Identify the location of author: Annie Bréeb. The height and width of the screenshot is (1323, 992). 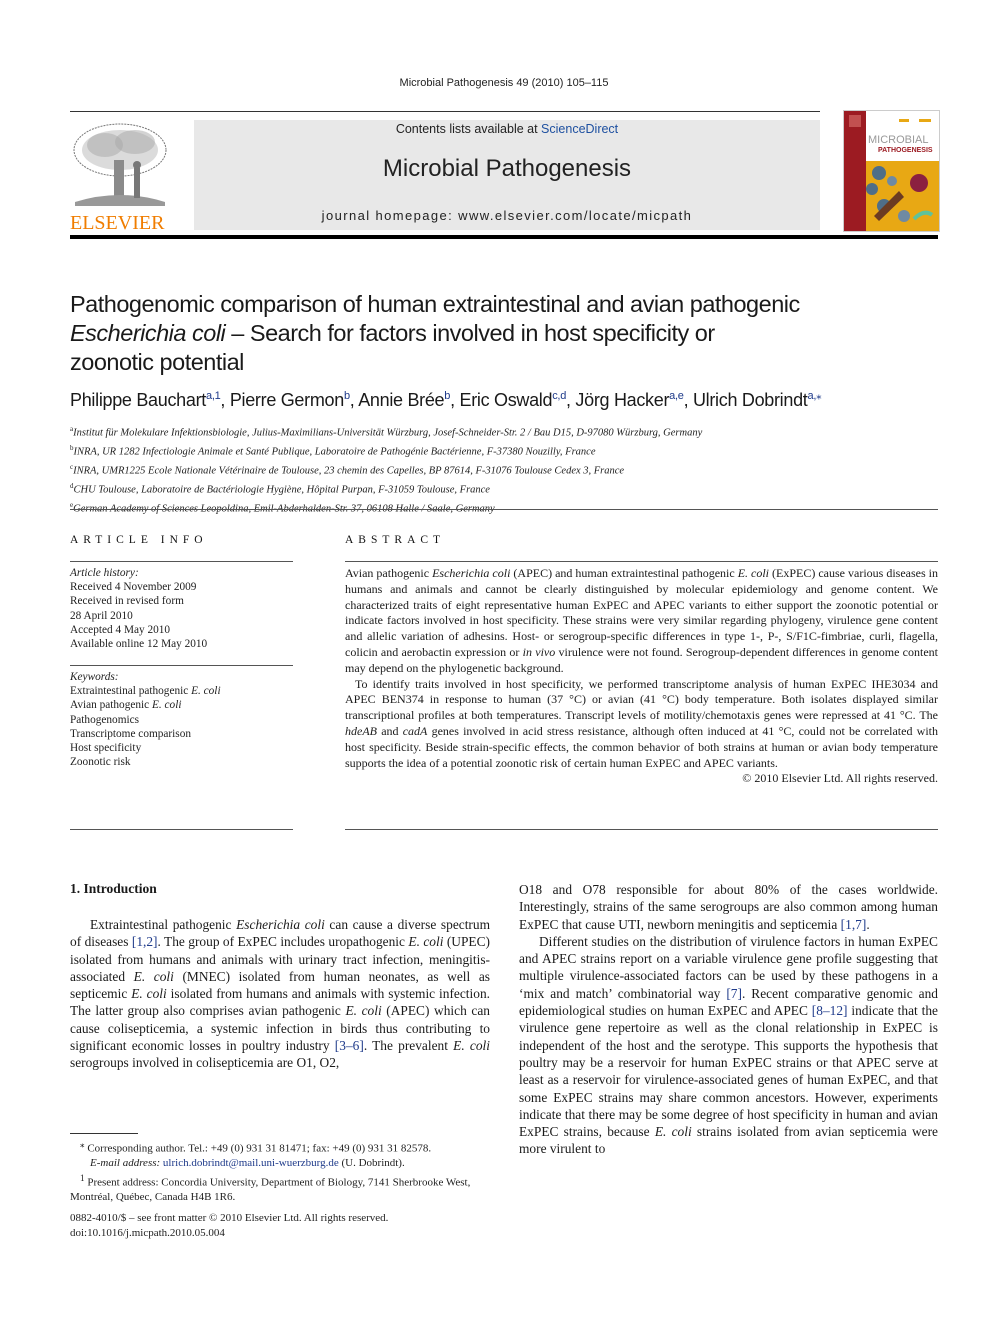
(404, 400).